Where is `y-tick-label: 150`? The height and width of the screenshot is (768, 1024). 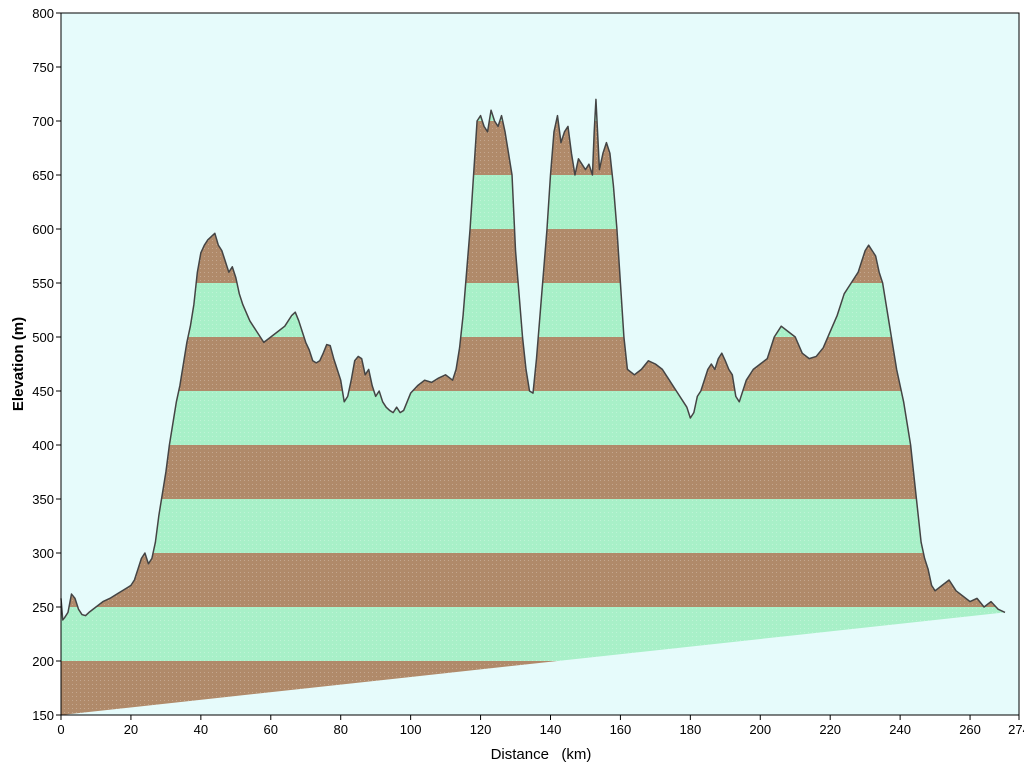 y-tick-label: 150 is located at coordinates (43, 715).